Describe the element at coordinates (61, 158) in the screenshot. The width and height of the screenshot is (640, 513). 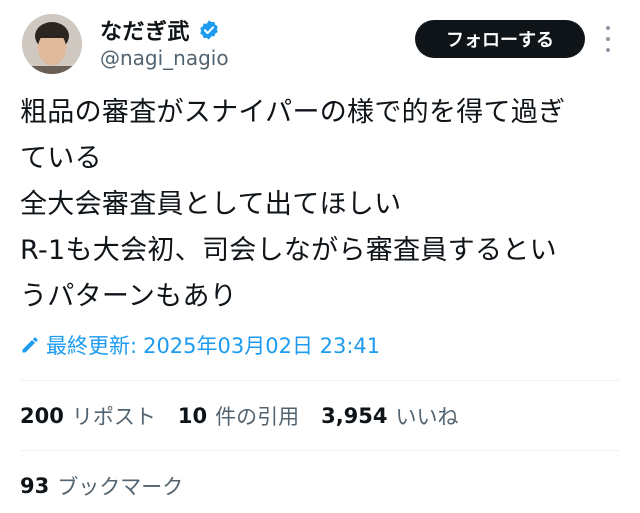
I see `tweet-line: ている` at that location.